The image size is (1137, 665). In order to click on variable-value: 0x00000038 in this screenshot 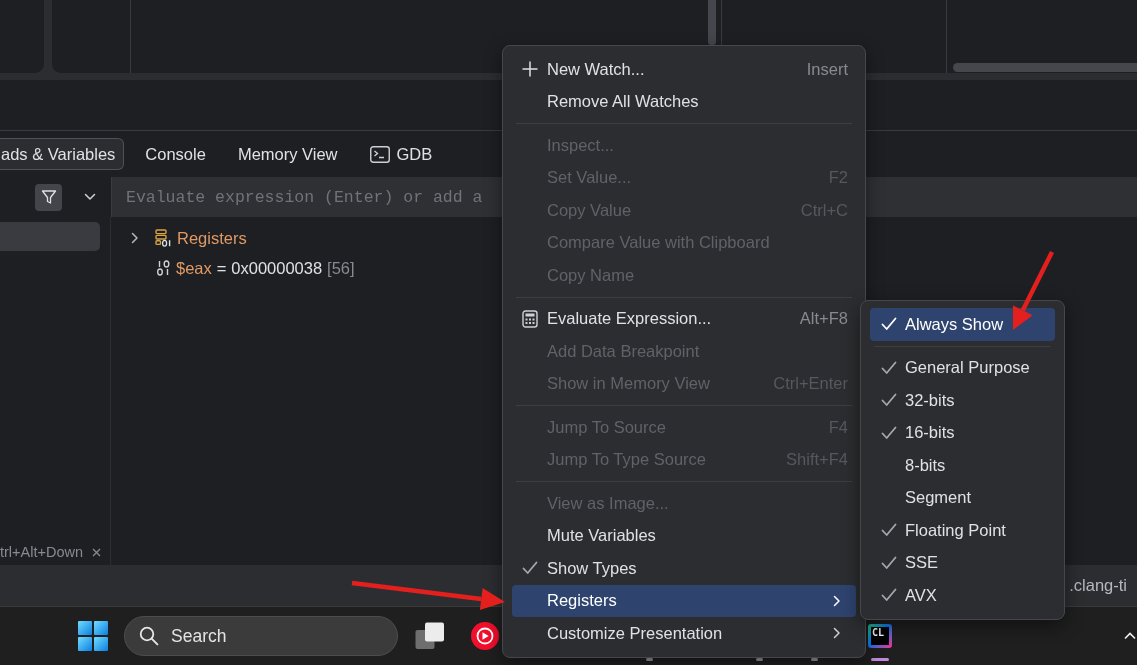, I will do `click(277, 268)`.